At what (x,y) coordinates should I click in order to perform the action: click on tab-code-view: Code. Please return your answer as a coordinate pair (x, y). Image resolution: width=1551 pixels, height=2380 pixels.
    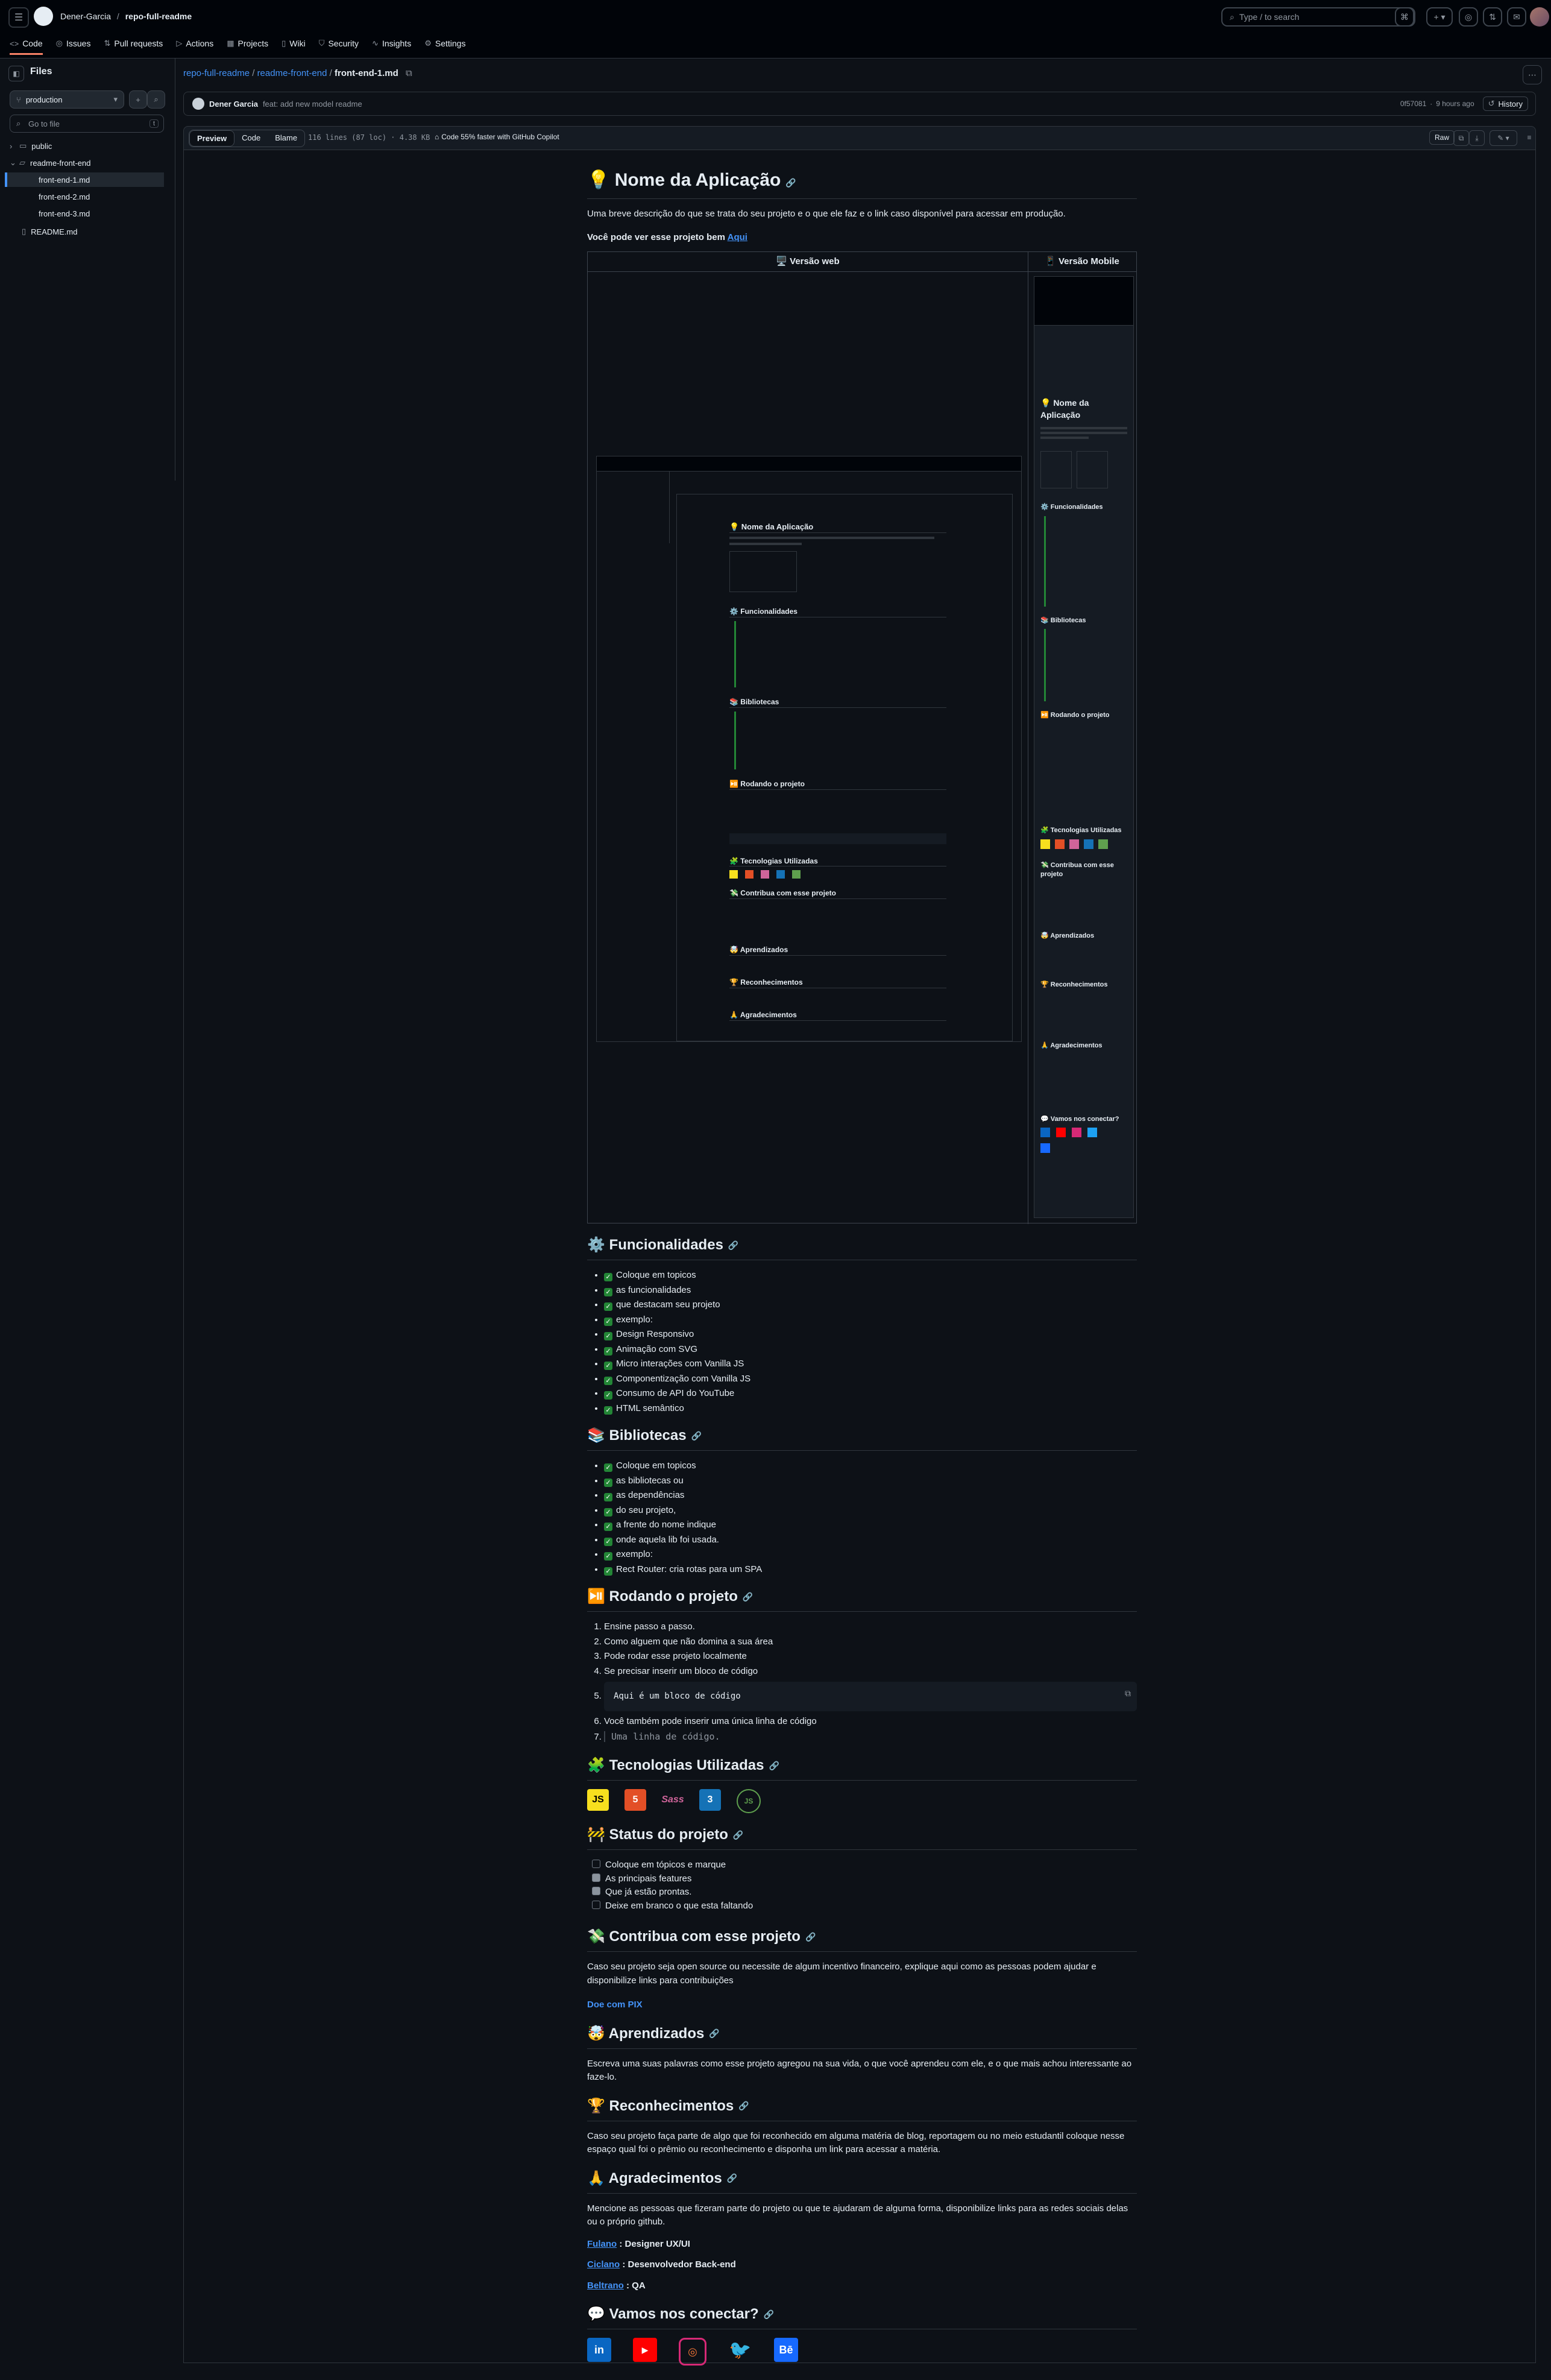
    Looking at the image, I should click on (251, 138).